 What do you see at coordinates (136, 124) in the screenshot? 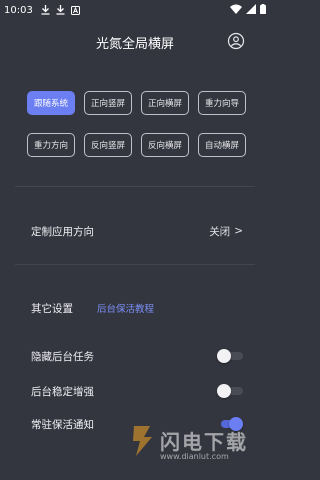
I see `rotation-mode-grid: 跟随系统 正向竖屏 正向横屏 重力向导 重力方向 反向竖屏 反向横屏 自动横屏` at bounding box center [136, 124].